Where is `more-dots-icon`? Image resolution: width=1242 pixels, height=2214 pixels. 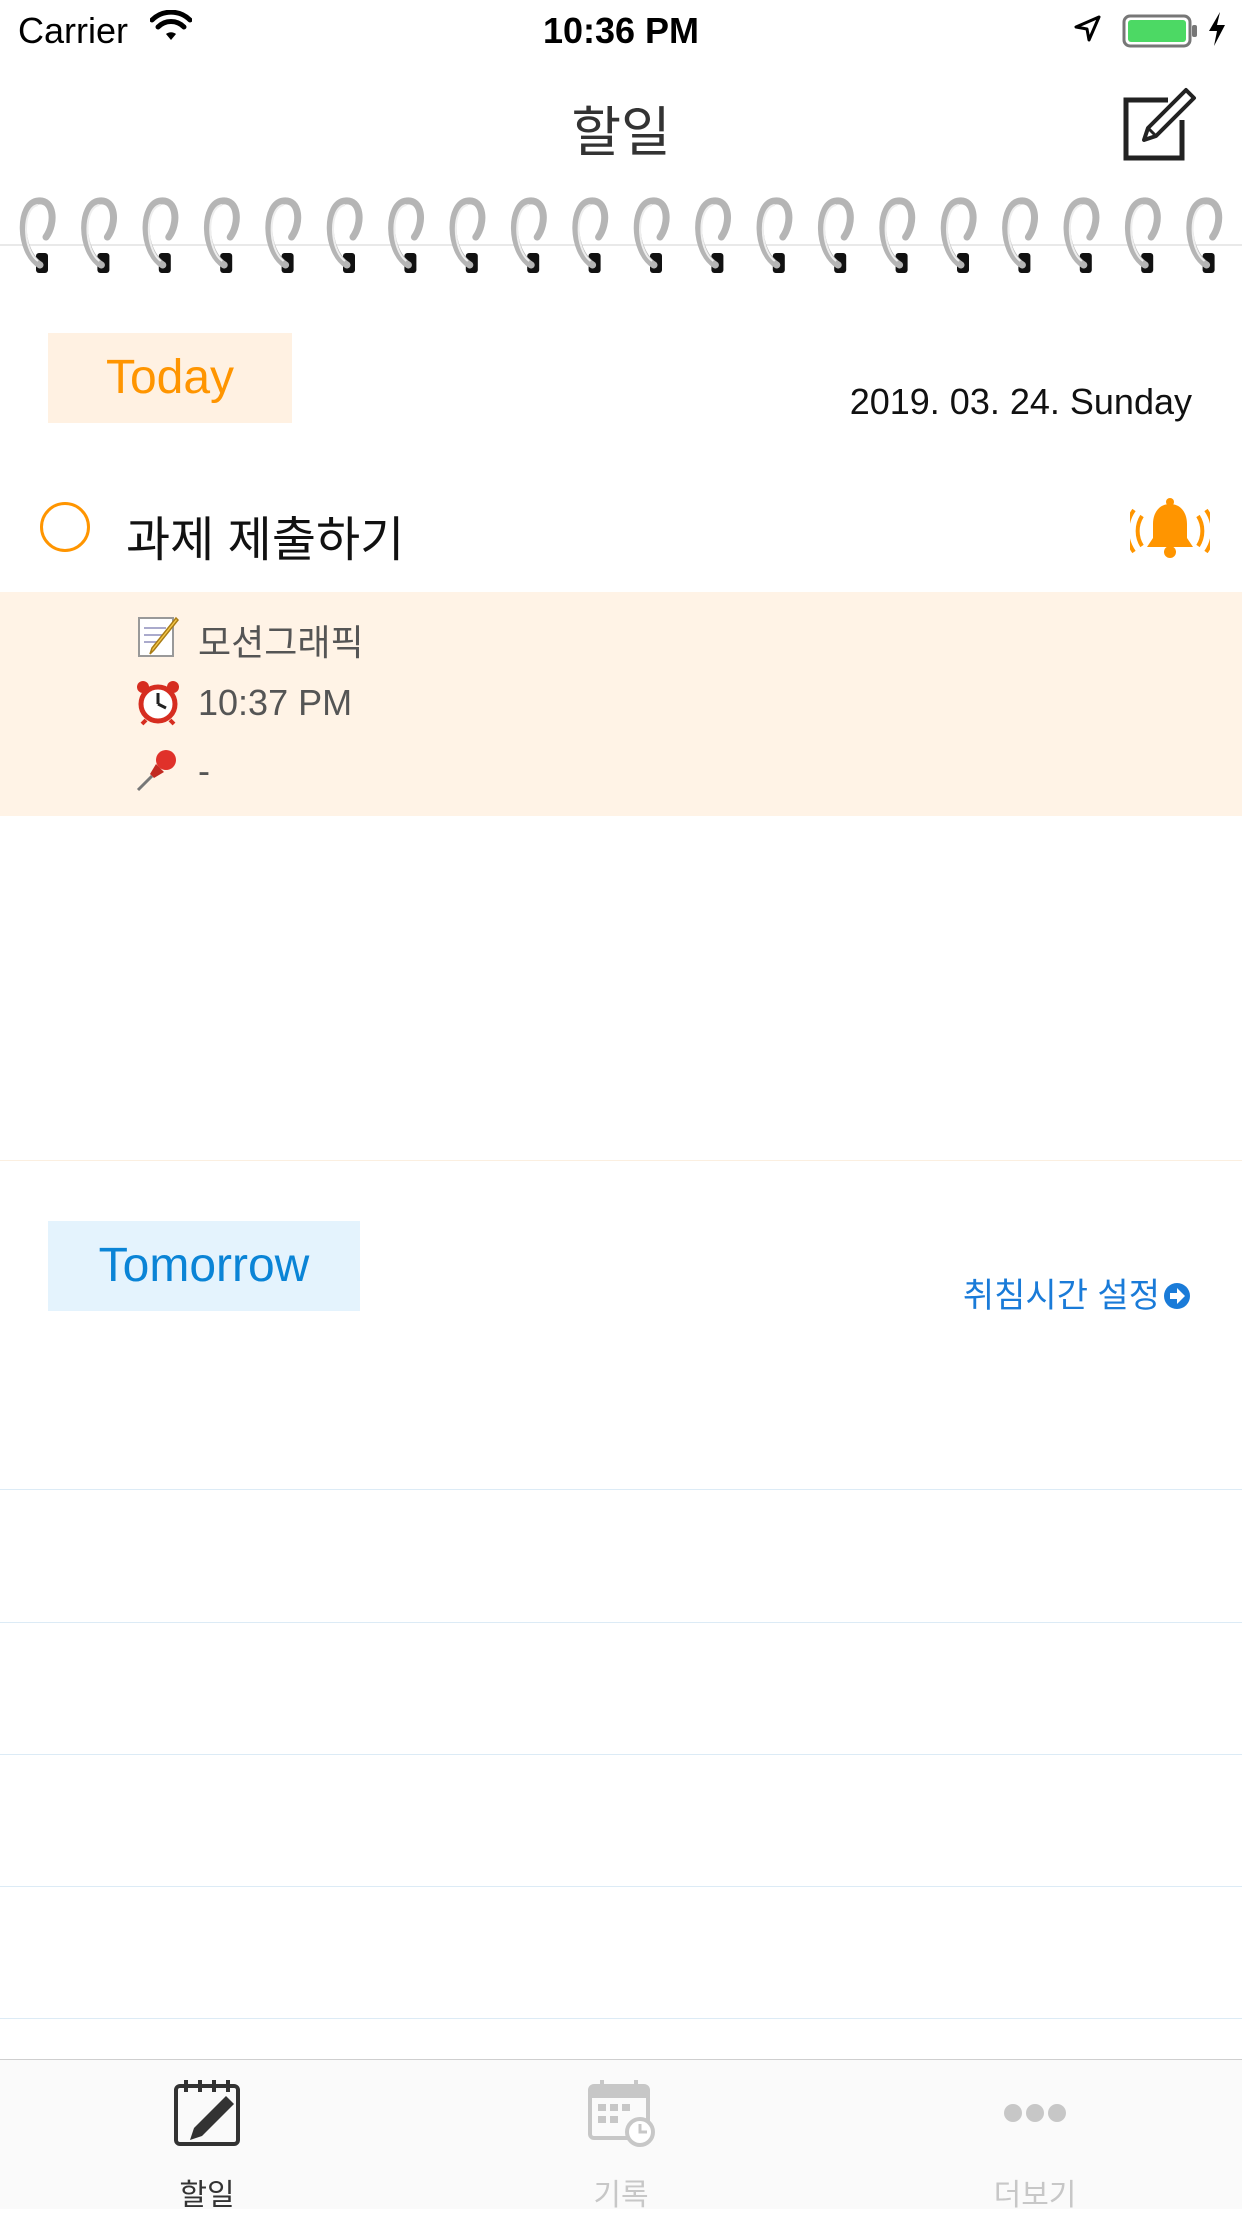
more-dots-icon is located at coordinates (1035, 2113).